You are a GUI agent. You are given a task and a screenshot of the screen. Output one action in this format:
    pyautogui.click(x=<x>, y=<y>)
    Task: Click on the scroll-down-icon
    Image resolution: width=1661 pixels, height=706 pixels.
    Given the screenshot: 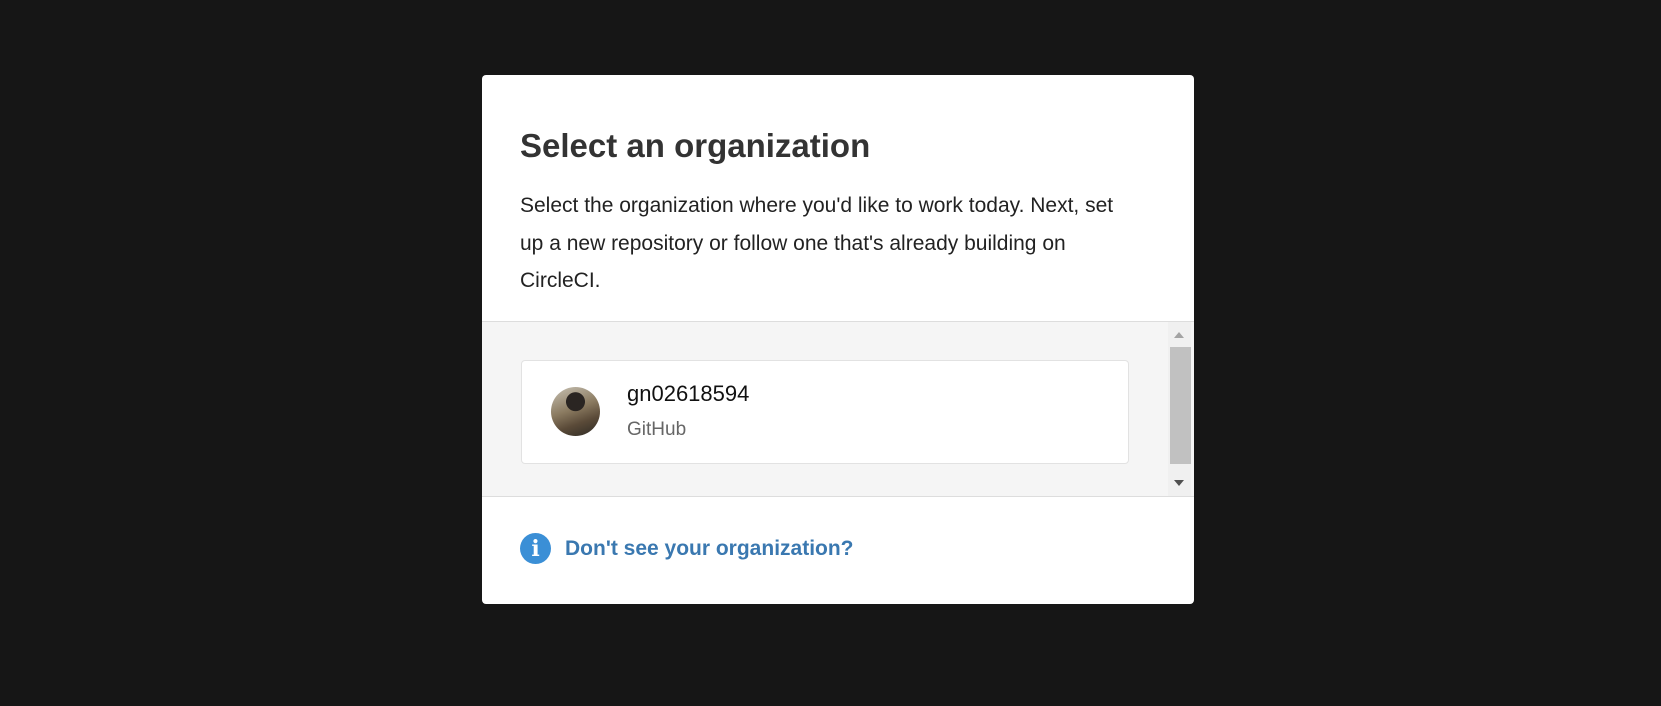 What is the action you would take?
    pyautogui.click(x=1179, y=483)
    